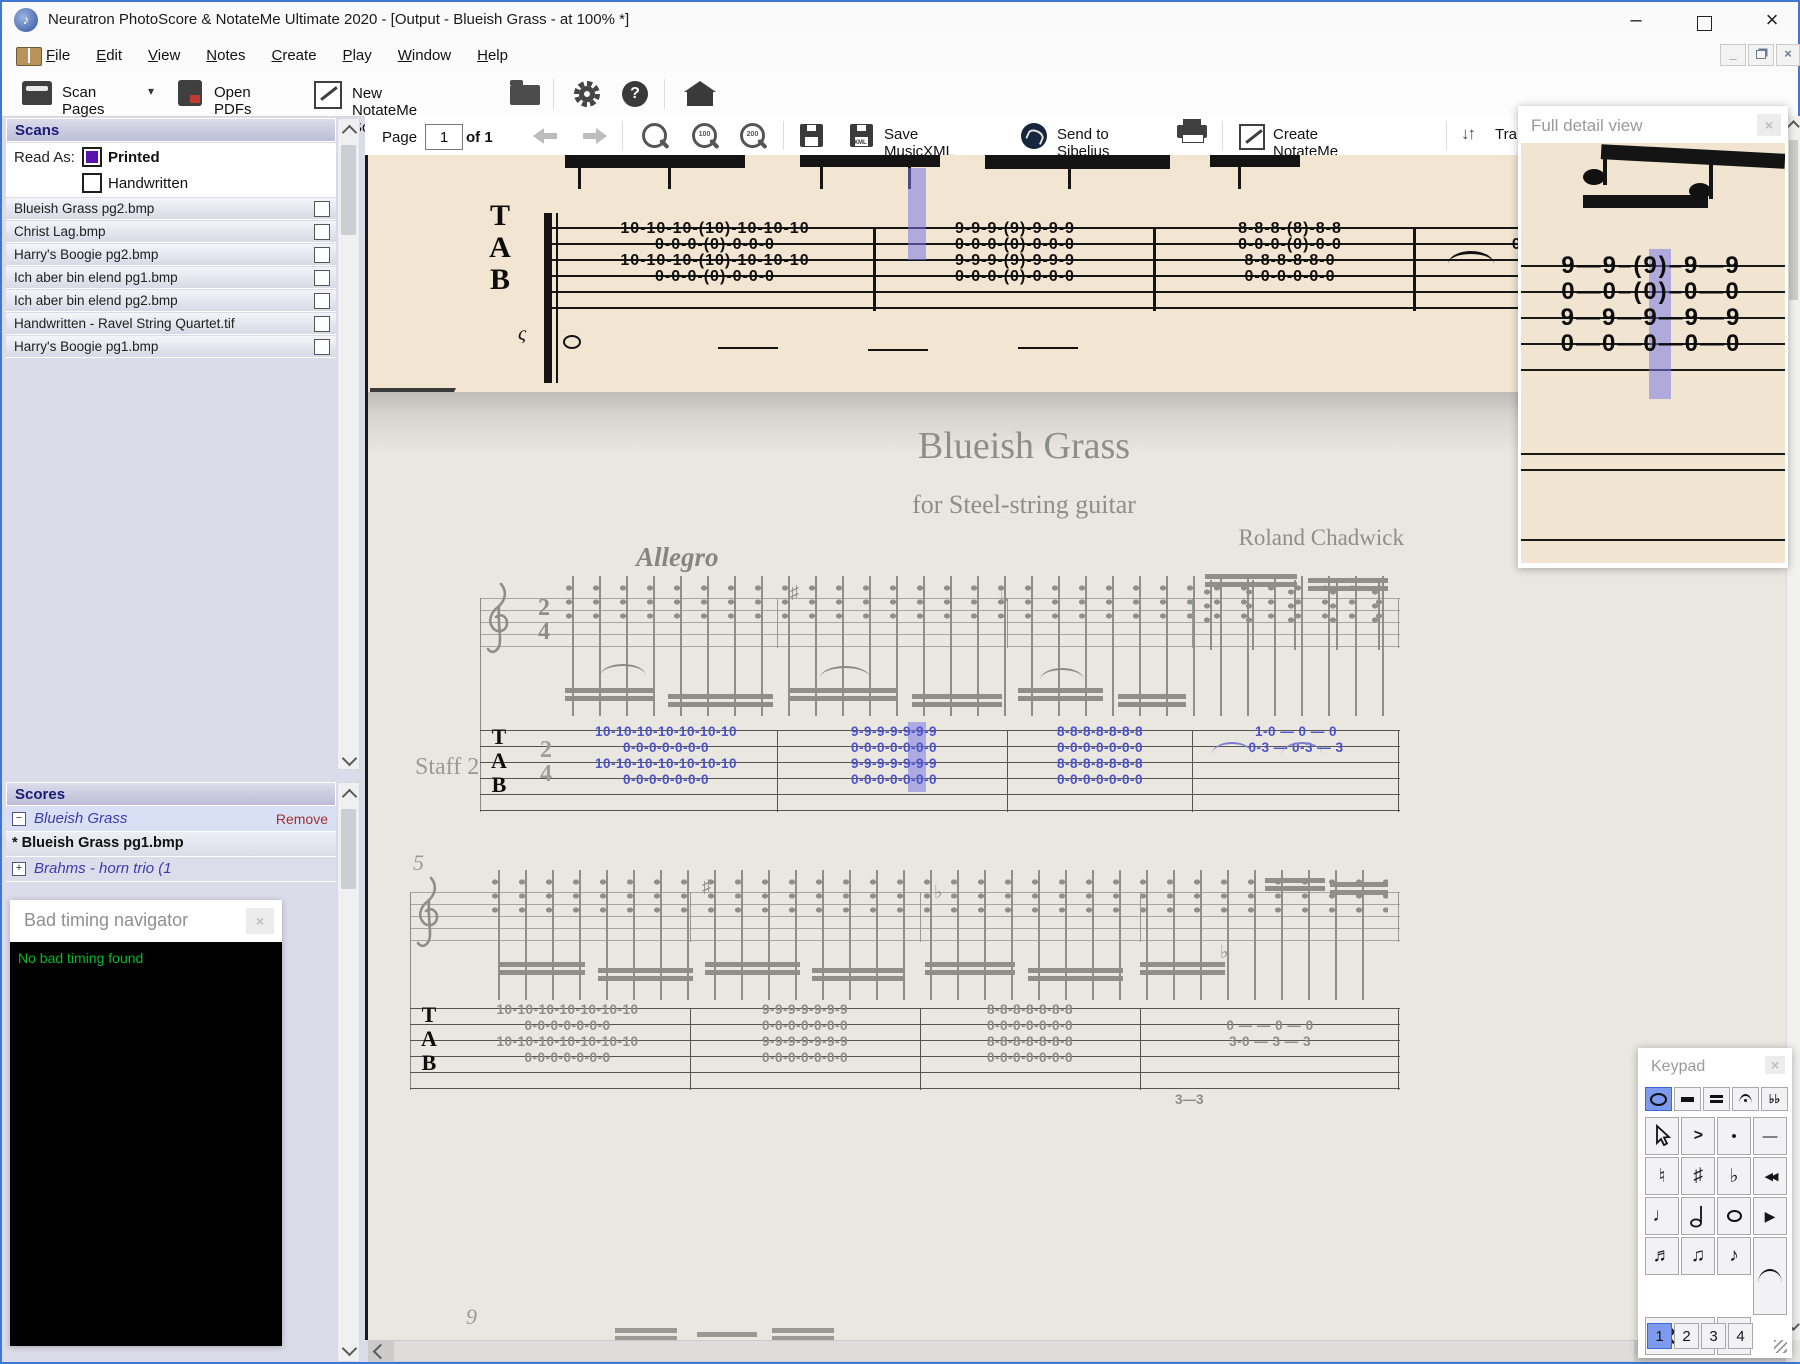  Describe the element at coordinates (1745, 1099) in the screenshot. I see `fermata-tab` at that location.